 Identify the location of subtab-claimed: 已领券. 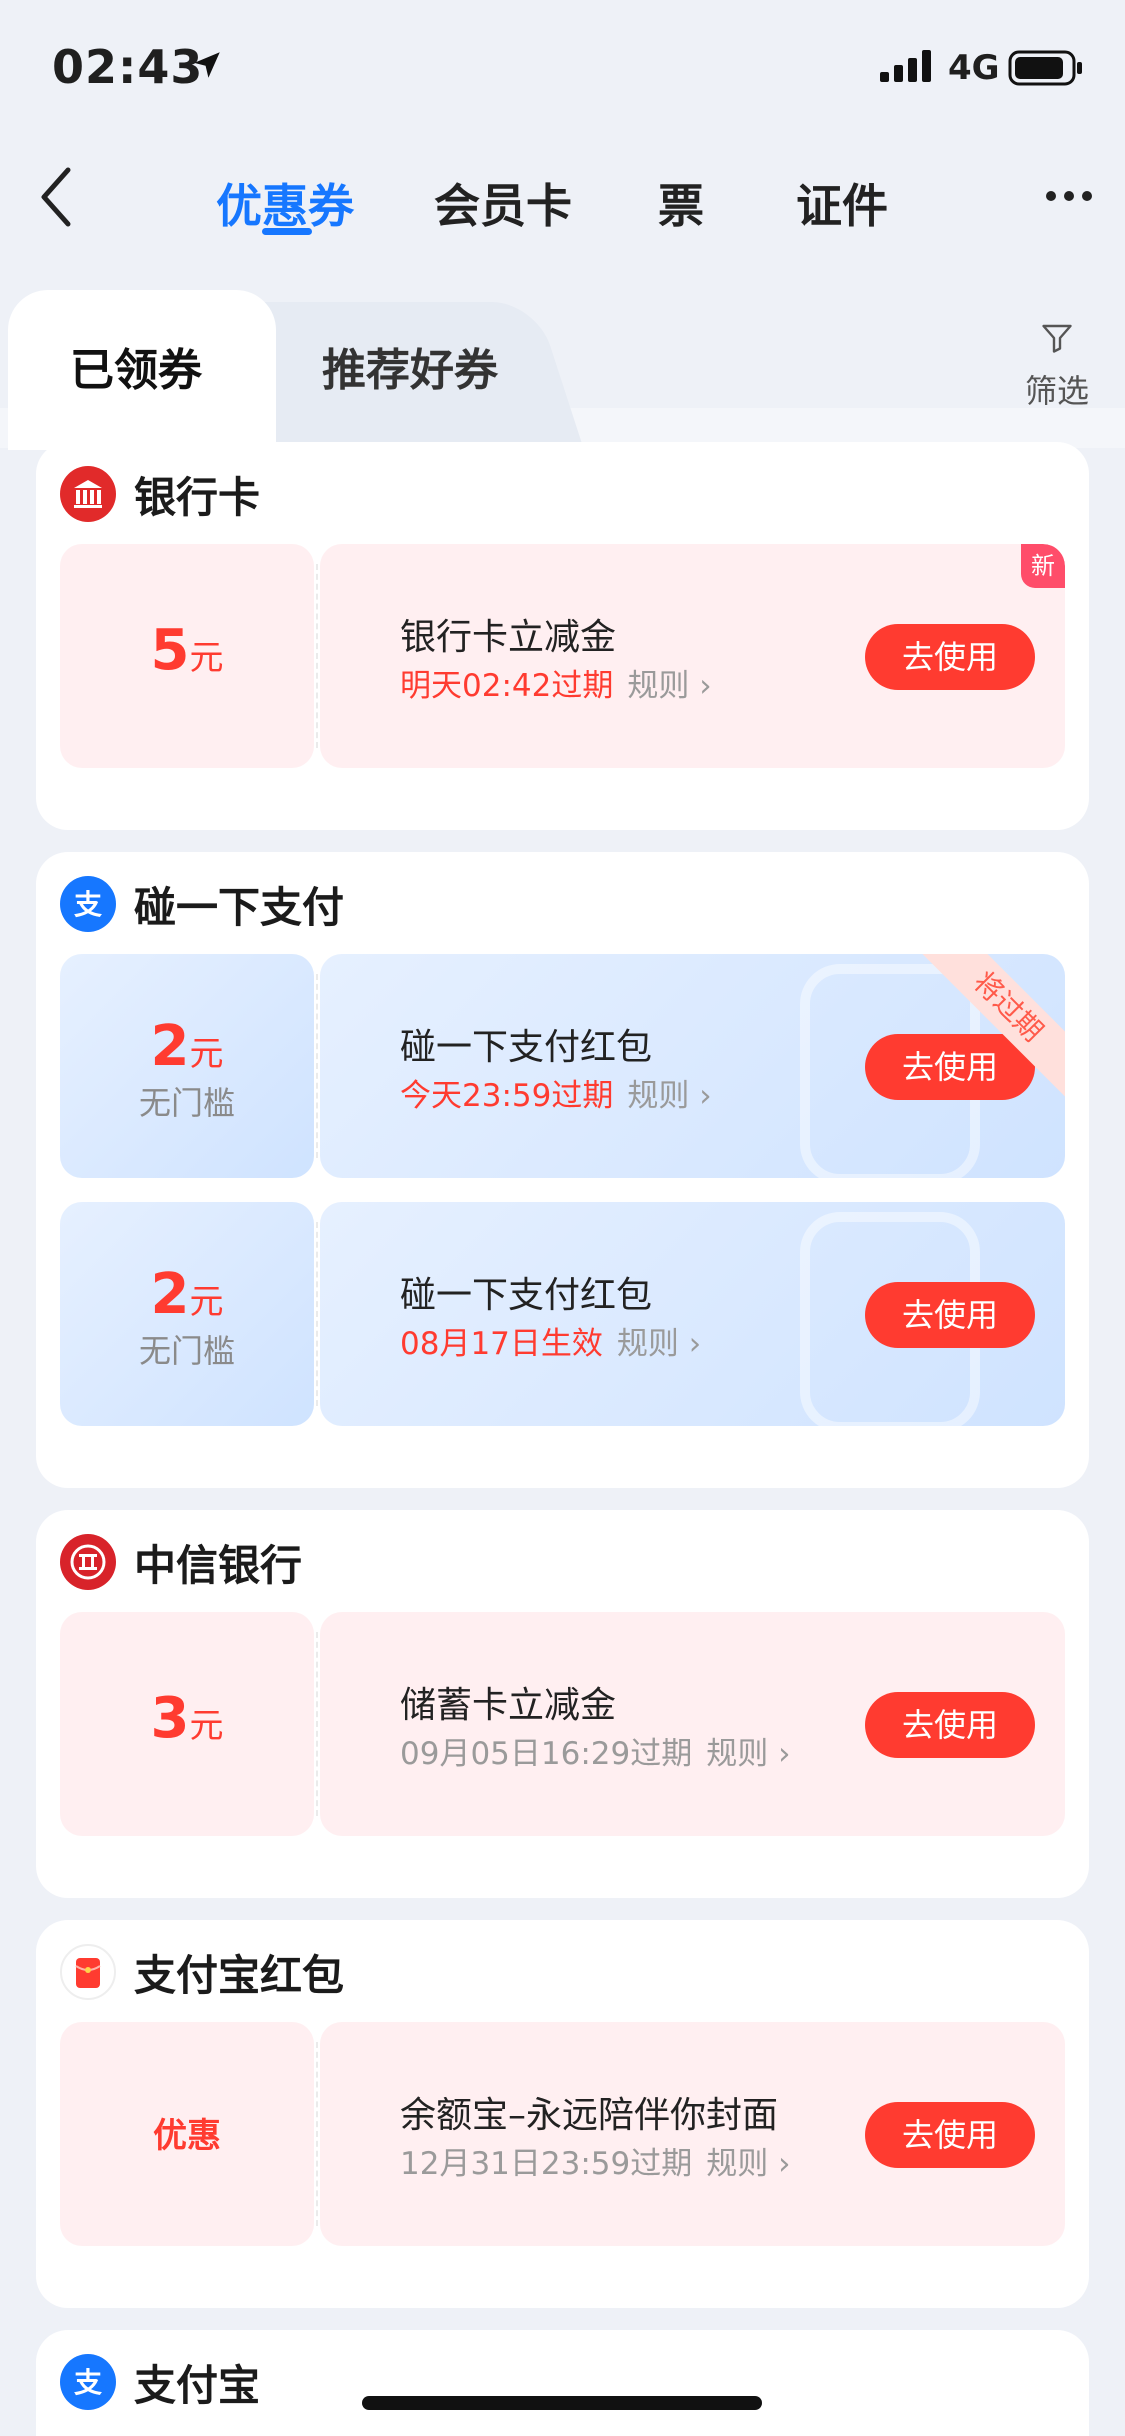
(136, 366).